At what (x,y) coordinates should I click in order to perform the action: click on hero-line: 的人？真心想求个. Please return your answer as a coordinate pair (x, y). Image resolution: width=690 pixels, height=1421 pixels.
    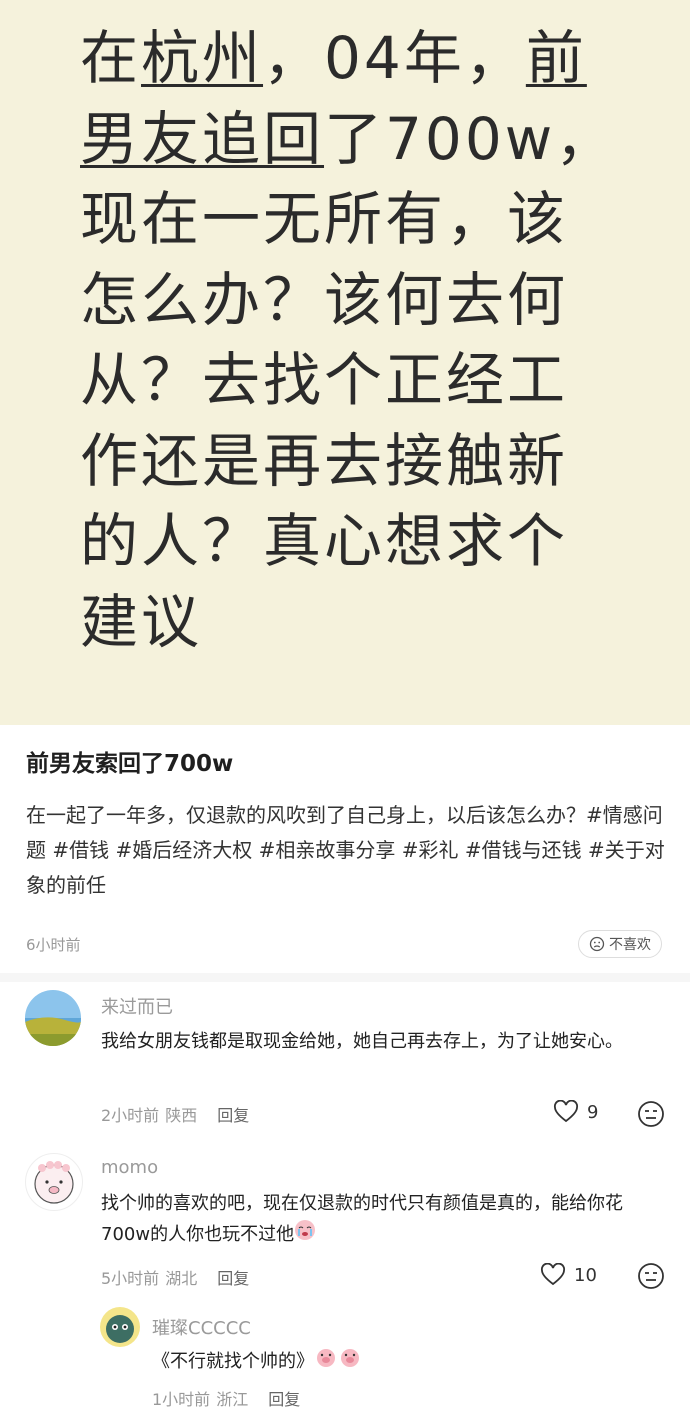
    Looking at the image, I should click on (324, 541).